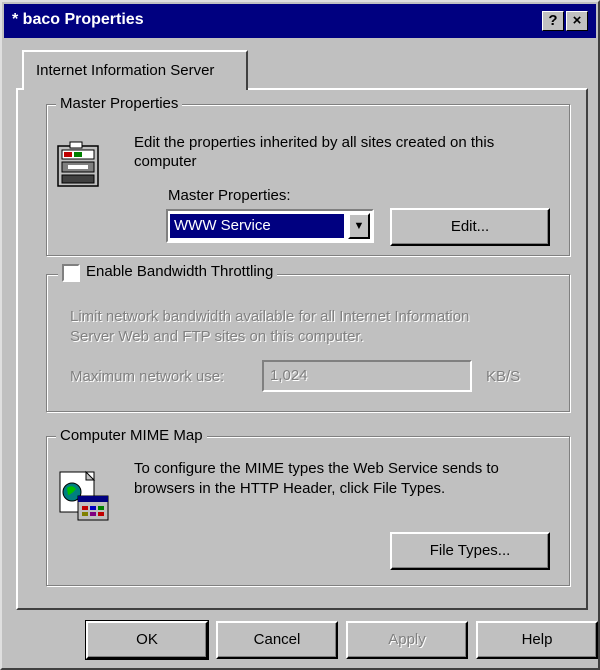 Image resolution: width=600 pixels, height=670 pixels. I want to click on ok-button-label: OK, so click(147, 639).